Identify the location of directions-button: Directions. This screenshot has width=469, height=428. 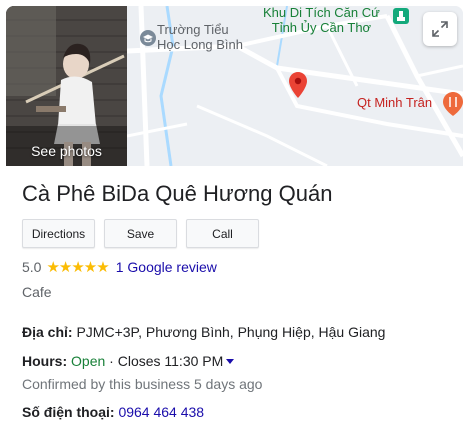
(58, 233).